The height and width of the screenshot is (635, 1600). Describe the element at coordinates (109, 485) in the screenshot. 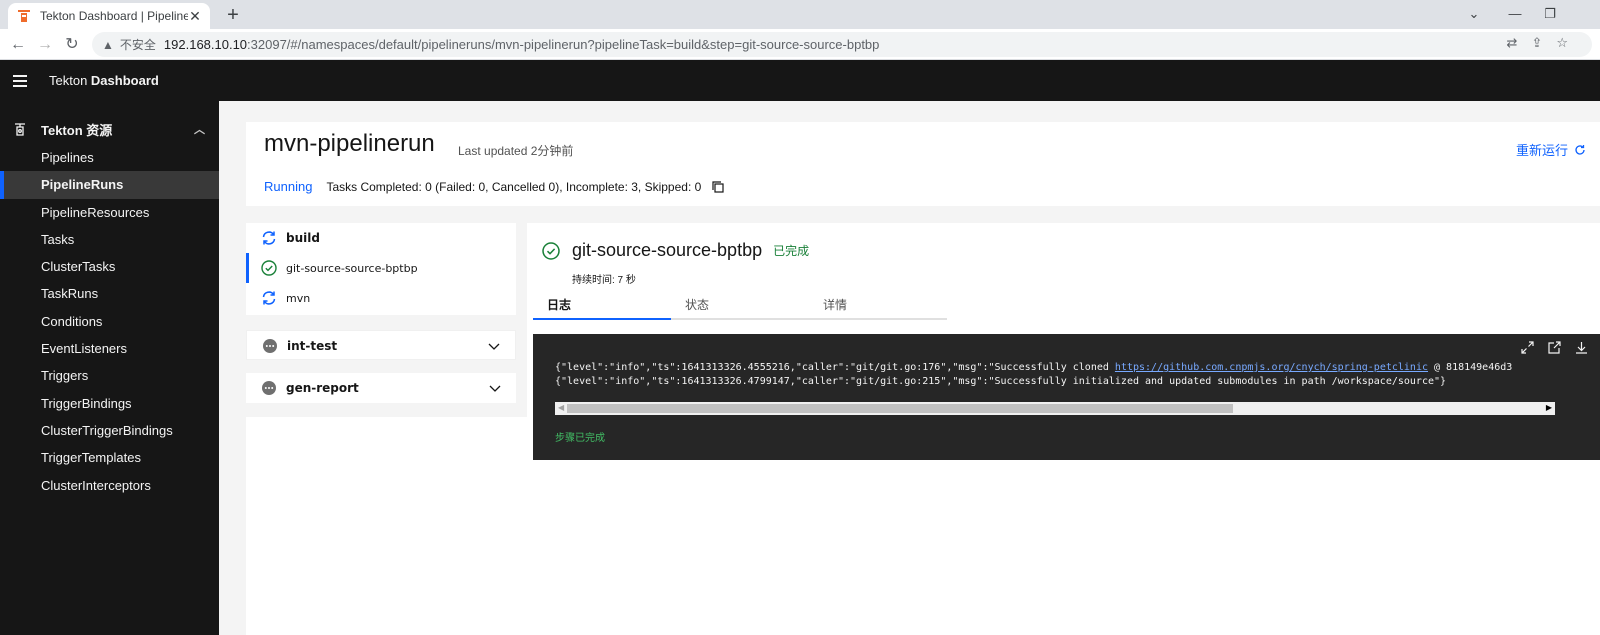

I see `sidebar-item-clusterinterceptors: ClusterInterceptors` at that location.